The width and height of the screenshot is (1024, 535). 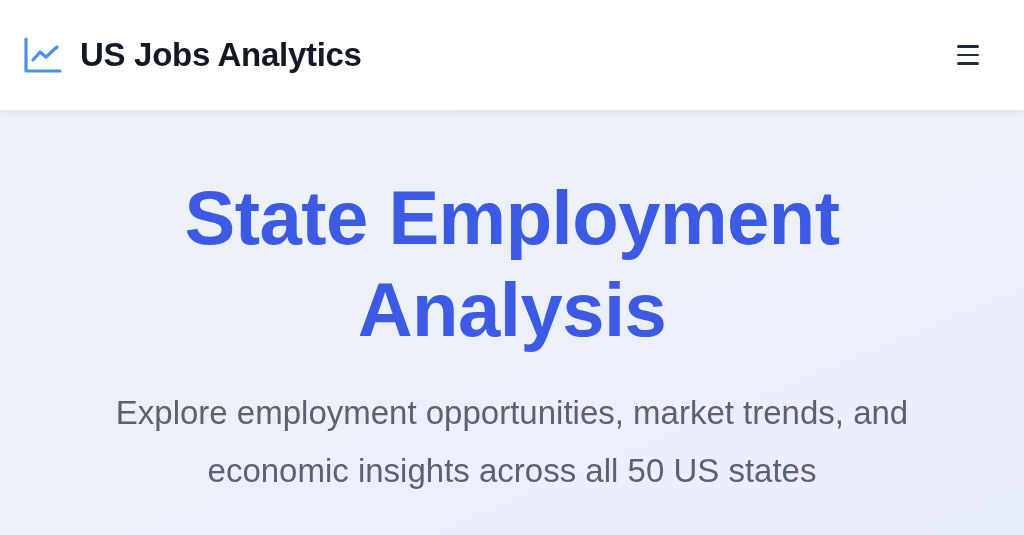 What do you see at coordinates (221, 55) in the screenshot?
I see `app-title: US Jobs Analytics` at bounding box center [221, 55].